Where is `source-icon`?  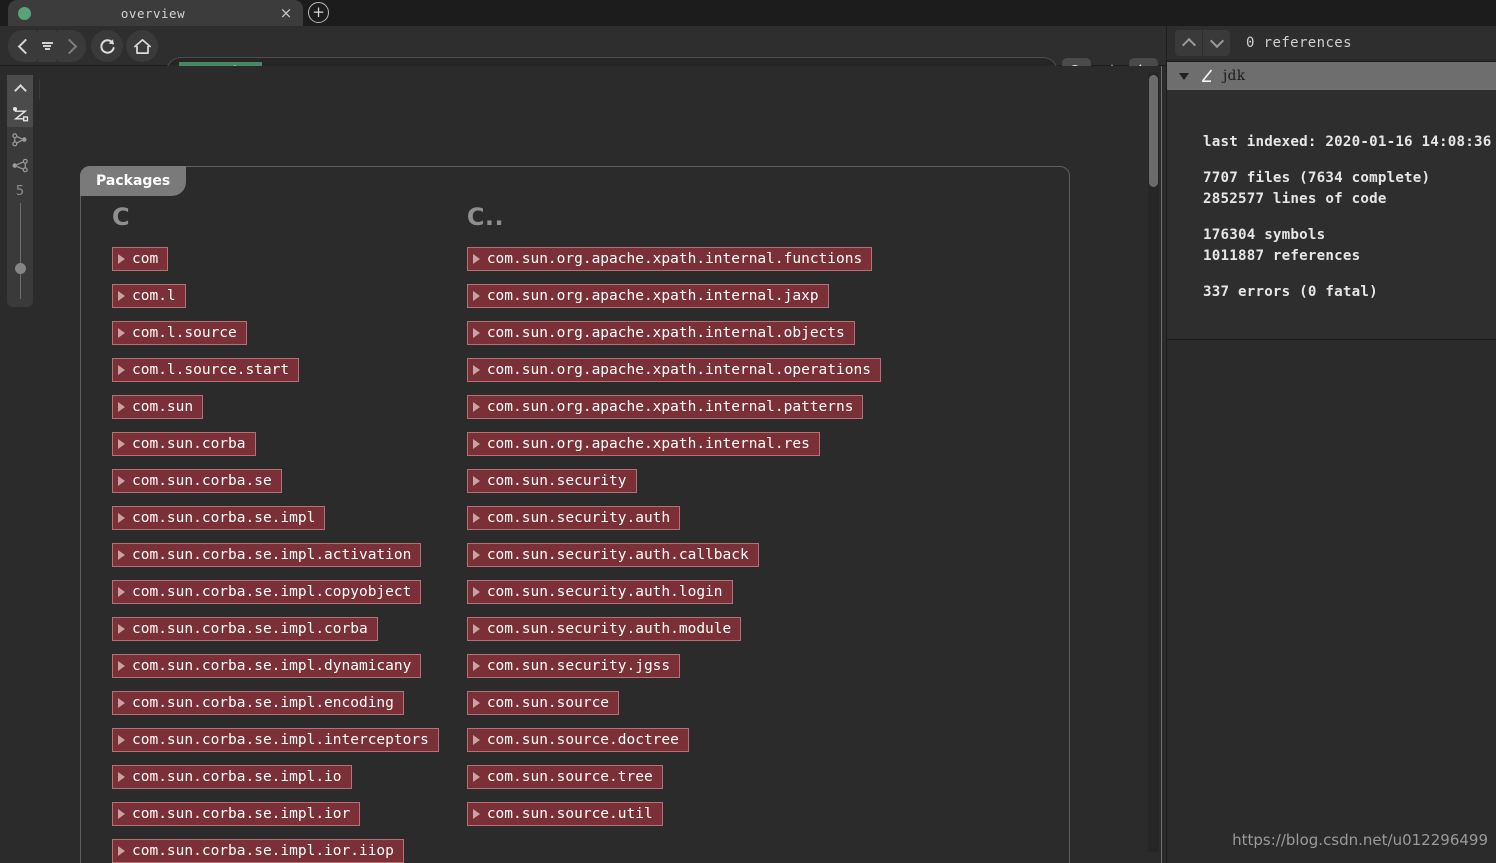 source-icon is located at coordinates (1207, 76).